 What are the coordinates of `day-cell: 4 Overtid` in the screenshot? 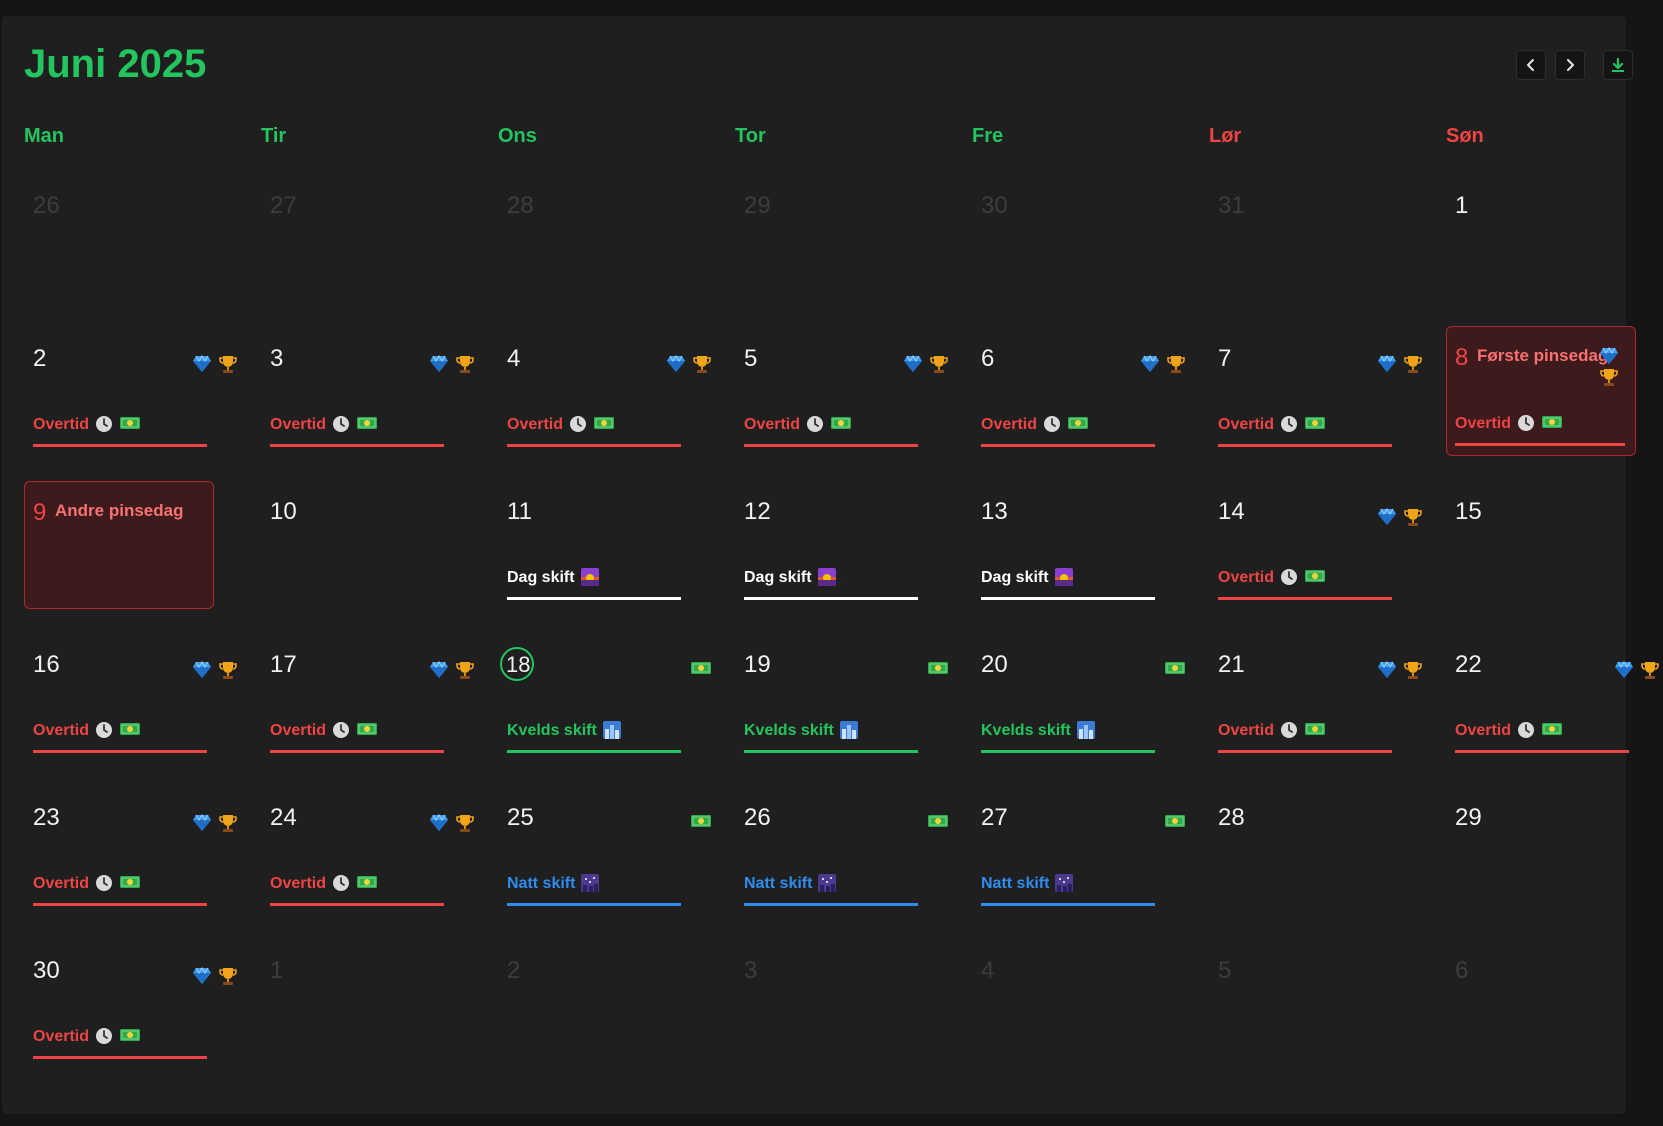 It's located at (617, 402).